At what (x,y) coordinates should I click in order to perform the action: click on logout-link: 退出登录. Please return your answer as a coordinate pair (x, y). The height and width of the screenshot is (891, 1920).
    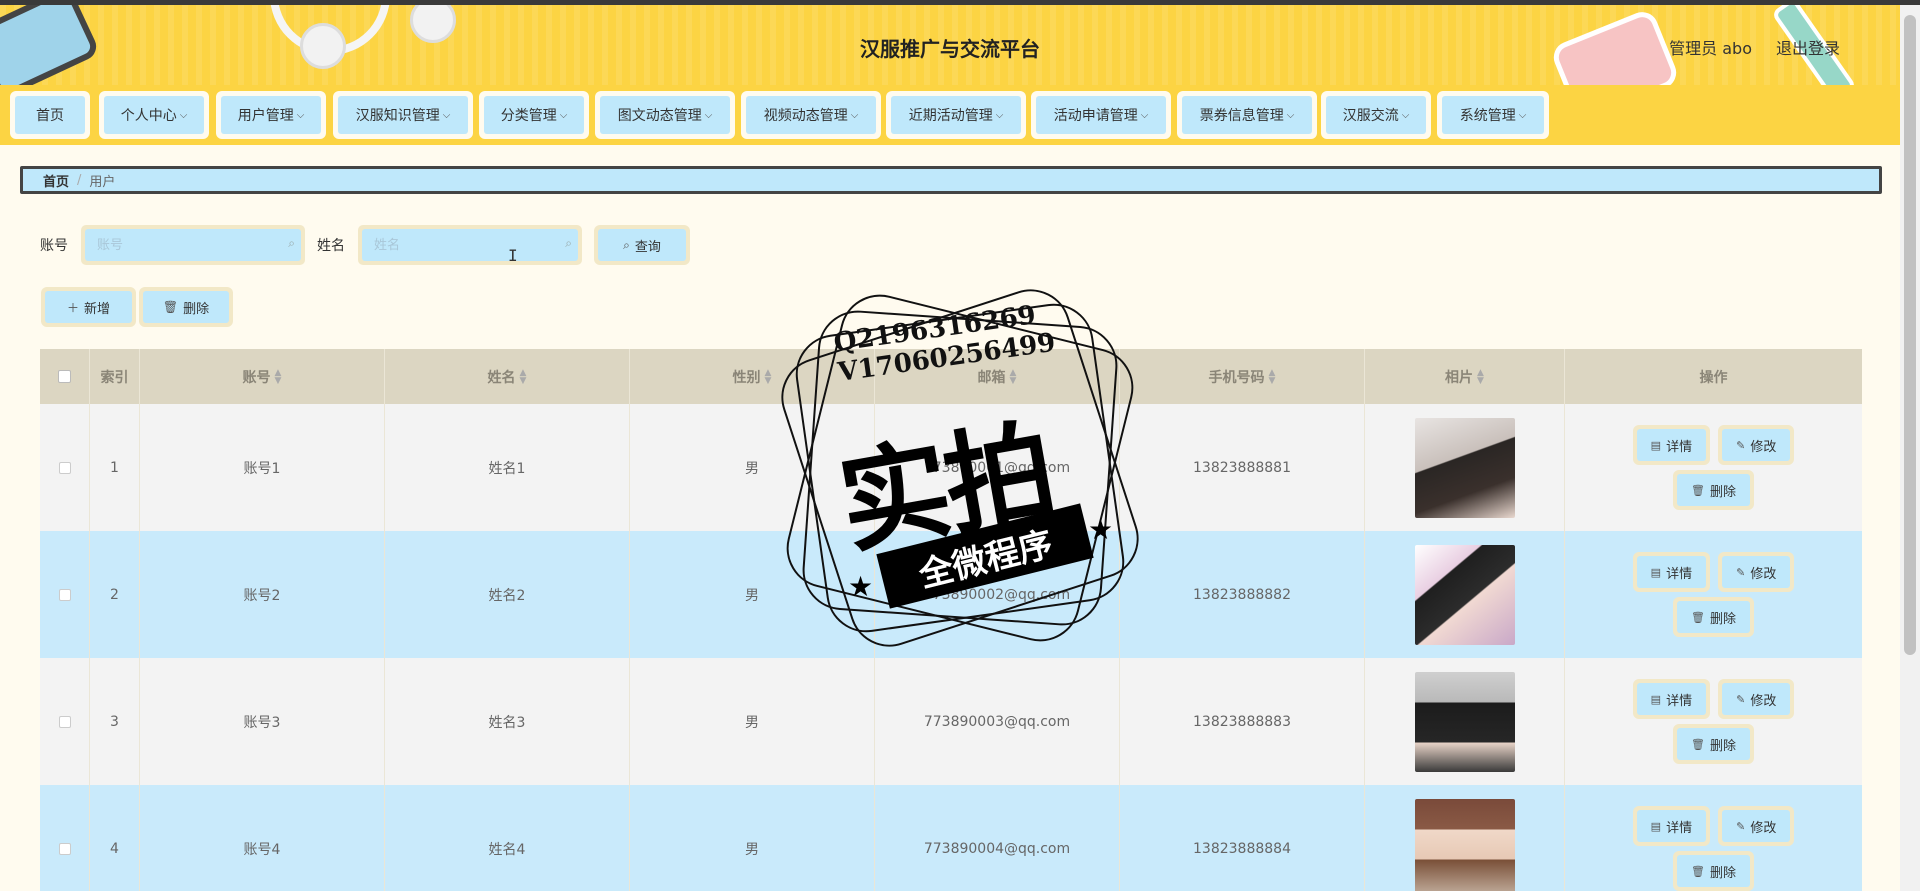
    Looking at the image, I should click on (1808, 47).